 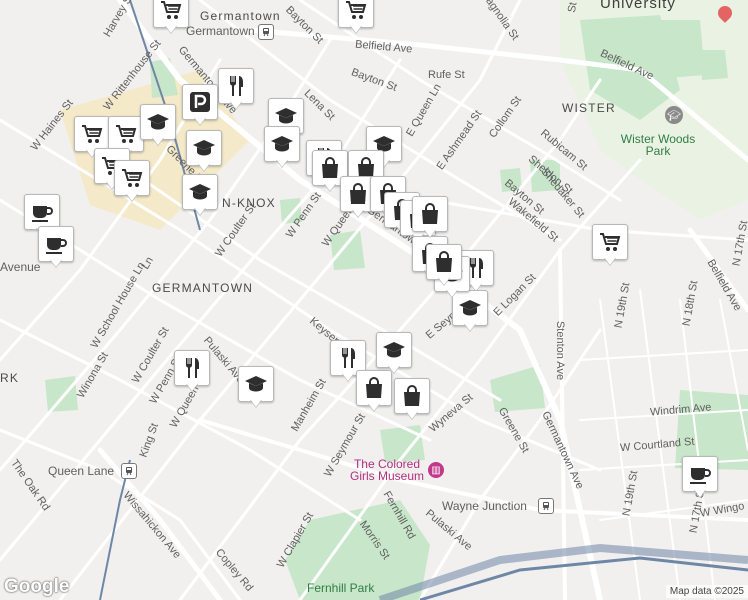 I want to click on area-label: N-KNOX, so click(x=249, y=203).